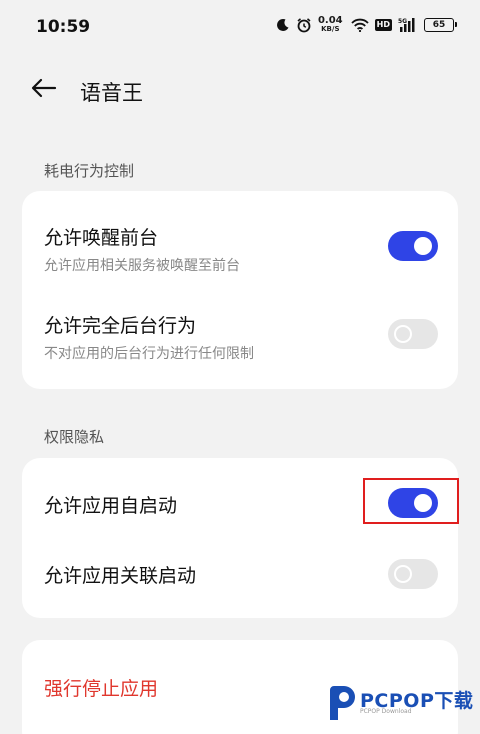  I want to click on arrow-left-icon, so click(44, 90).